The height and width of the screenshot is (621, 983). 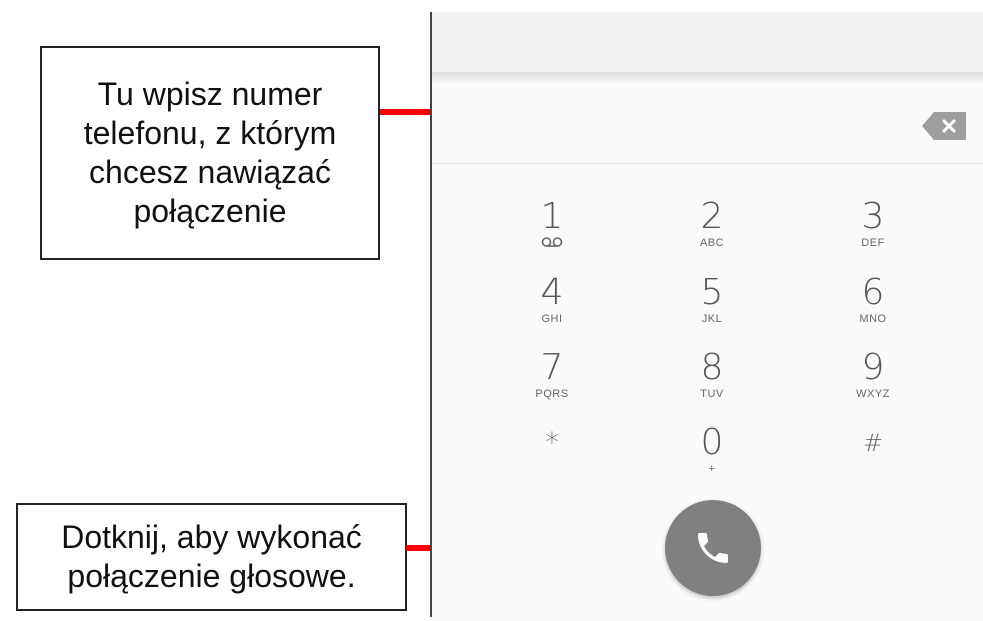 I want to click on key-digit: *, so click(x=552, y=442).